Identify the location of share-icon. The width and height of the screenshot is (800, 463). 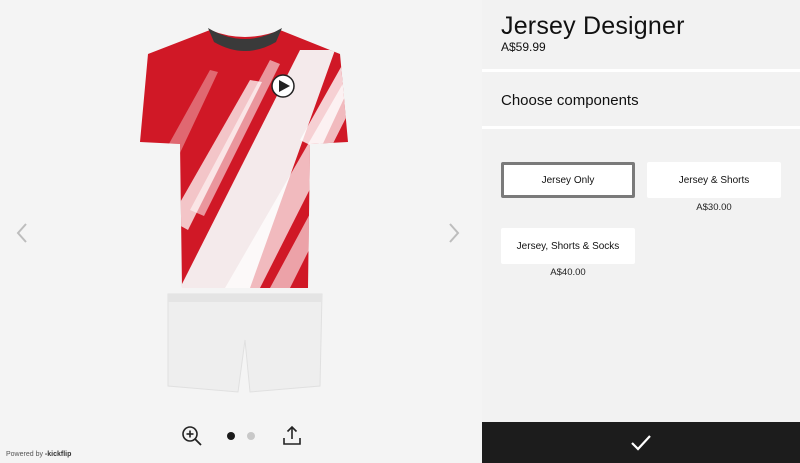
(292, 435).